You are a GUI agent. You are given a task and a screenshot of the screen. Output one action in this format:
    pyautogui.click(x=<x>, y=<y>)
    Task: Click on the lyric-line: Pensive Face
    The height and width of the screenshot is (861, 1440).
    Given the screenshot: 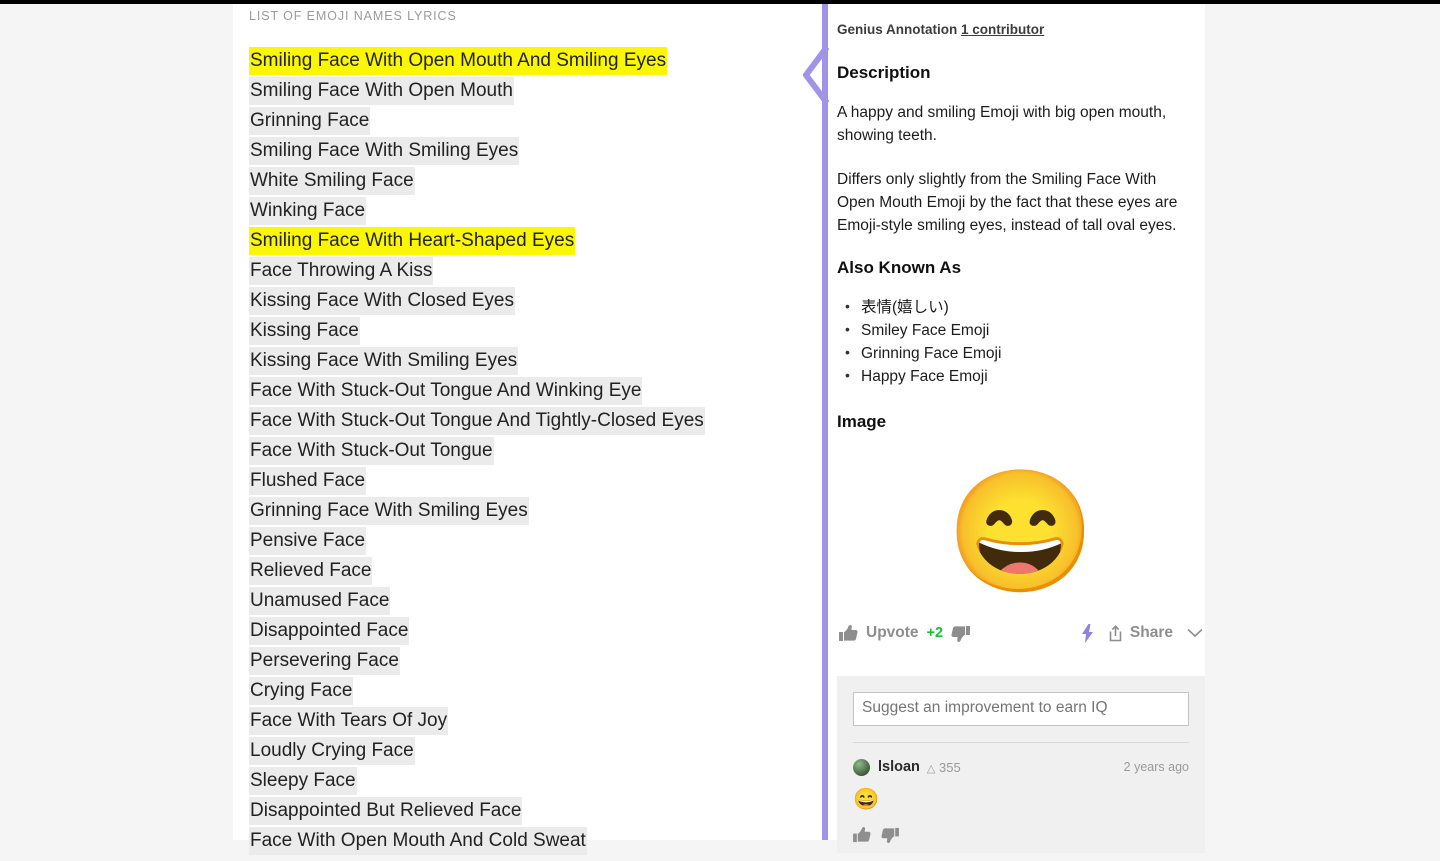 What is the action you would take?
    pyautogui.click(x=521, y=541)
    